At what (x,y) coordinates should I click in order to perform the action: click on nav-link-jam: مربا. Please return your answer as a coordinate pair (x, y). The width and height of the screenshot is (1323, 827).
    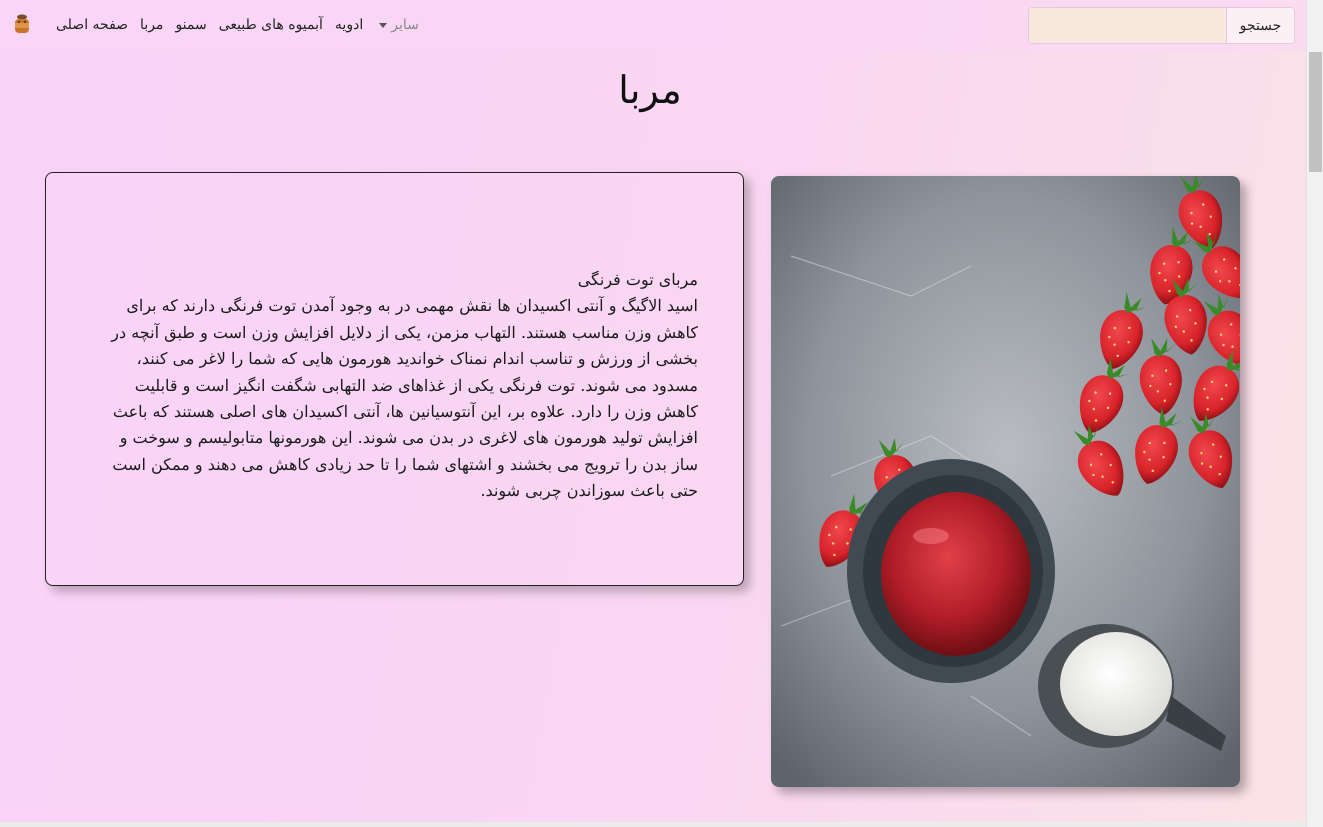
    Looking at the image, I should click on (151, 25).